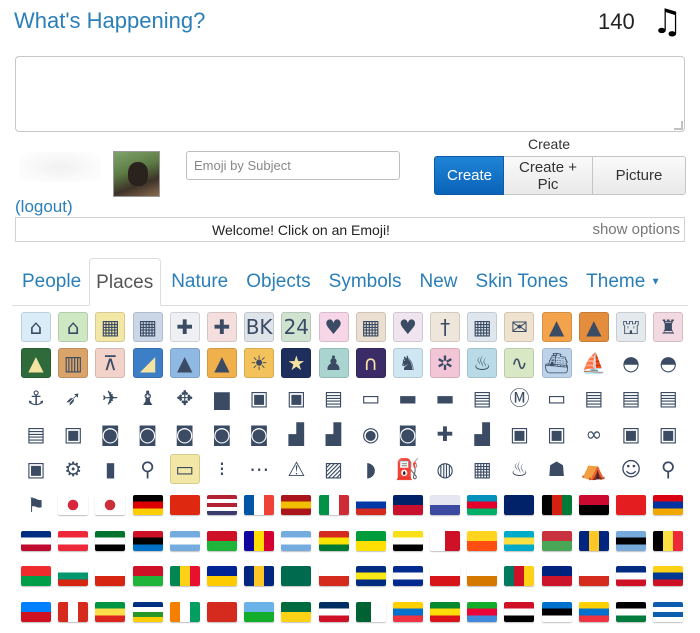  Describe the element at coordinates (556, 540) in the screenshot. I see `emoji-flag-by-icon` at that location.